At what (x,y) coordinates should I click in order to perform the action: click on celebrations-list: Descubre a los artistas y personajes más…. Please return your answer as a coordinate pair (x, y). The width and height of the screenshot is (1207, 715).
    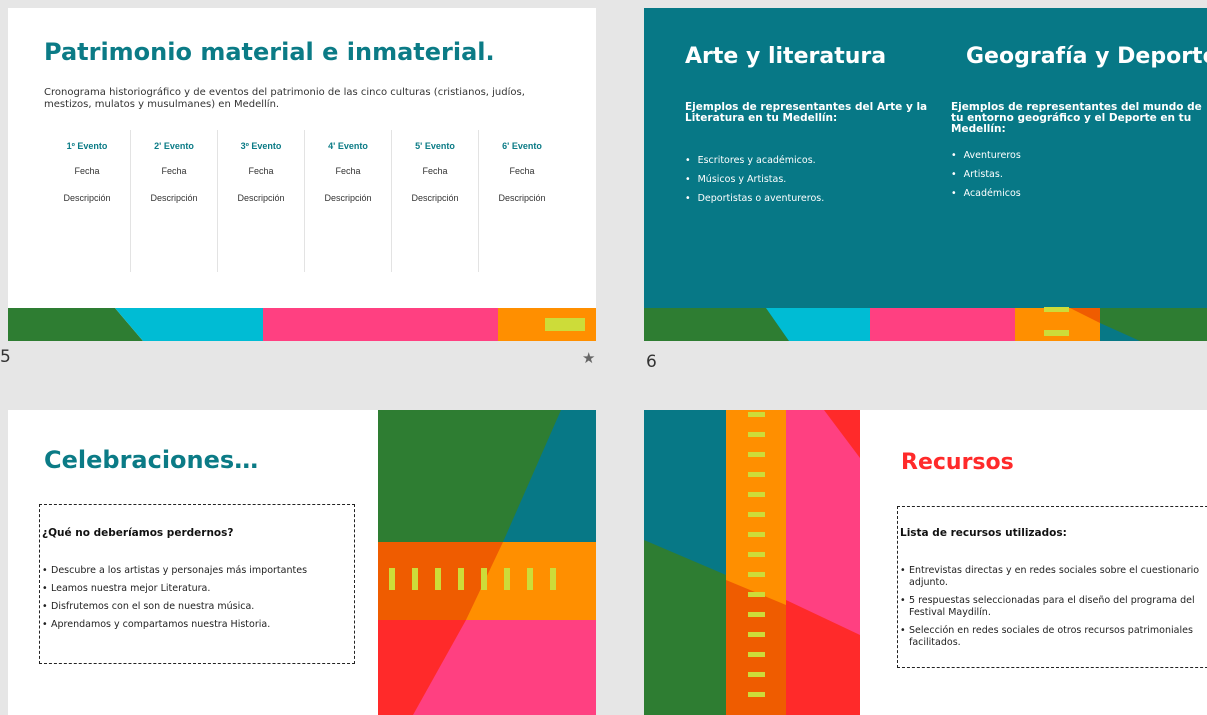
    Looking at the image, I should click on (197, 601).